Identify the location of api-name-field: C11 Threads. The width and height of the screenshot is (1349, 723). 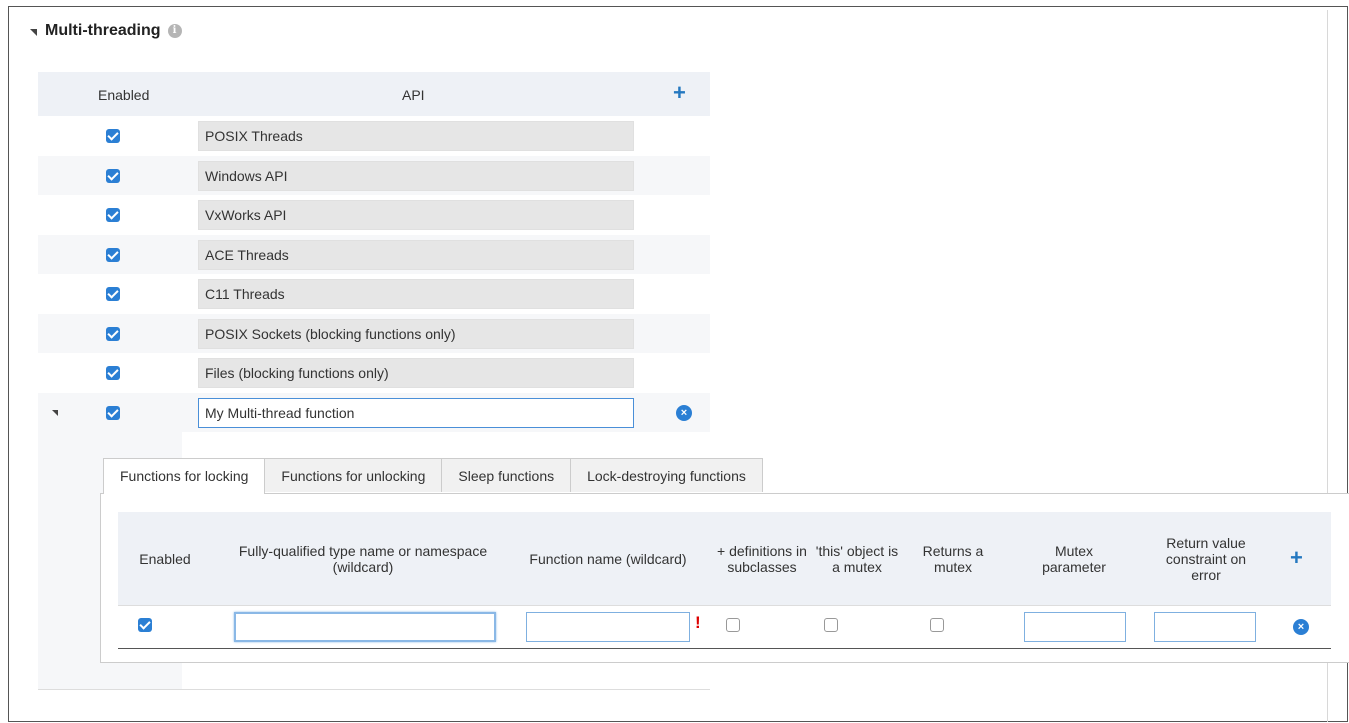
(416, 294).